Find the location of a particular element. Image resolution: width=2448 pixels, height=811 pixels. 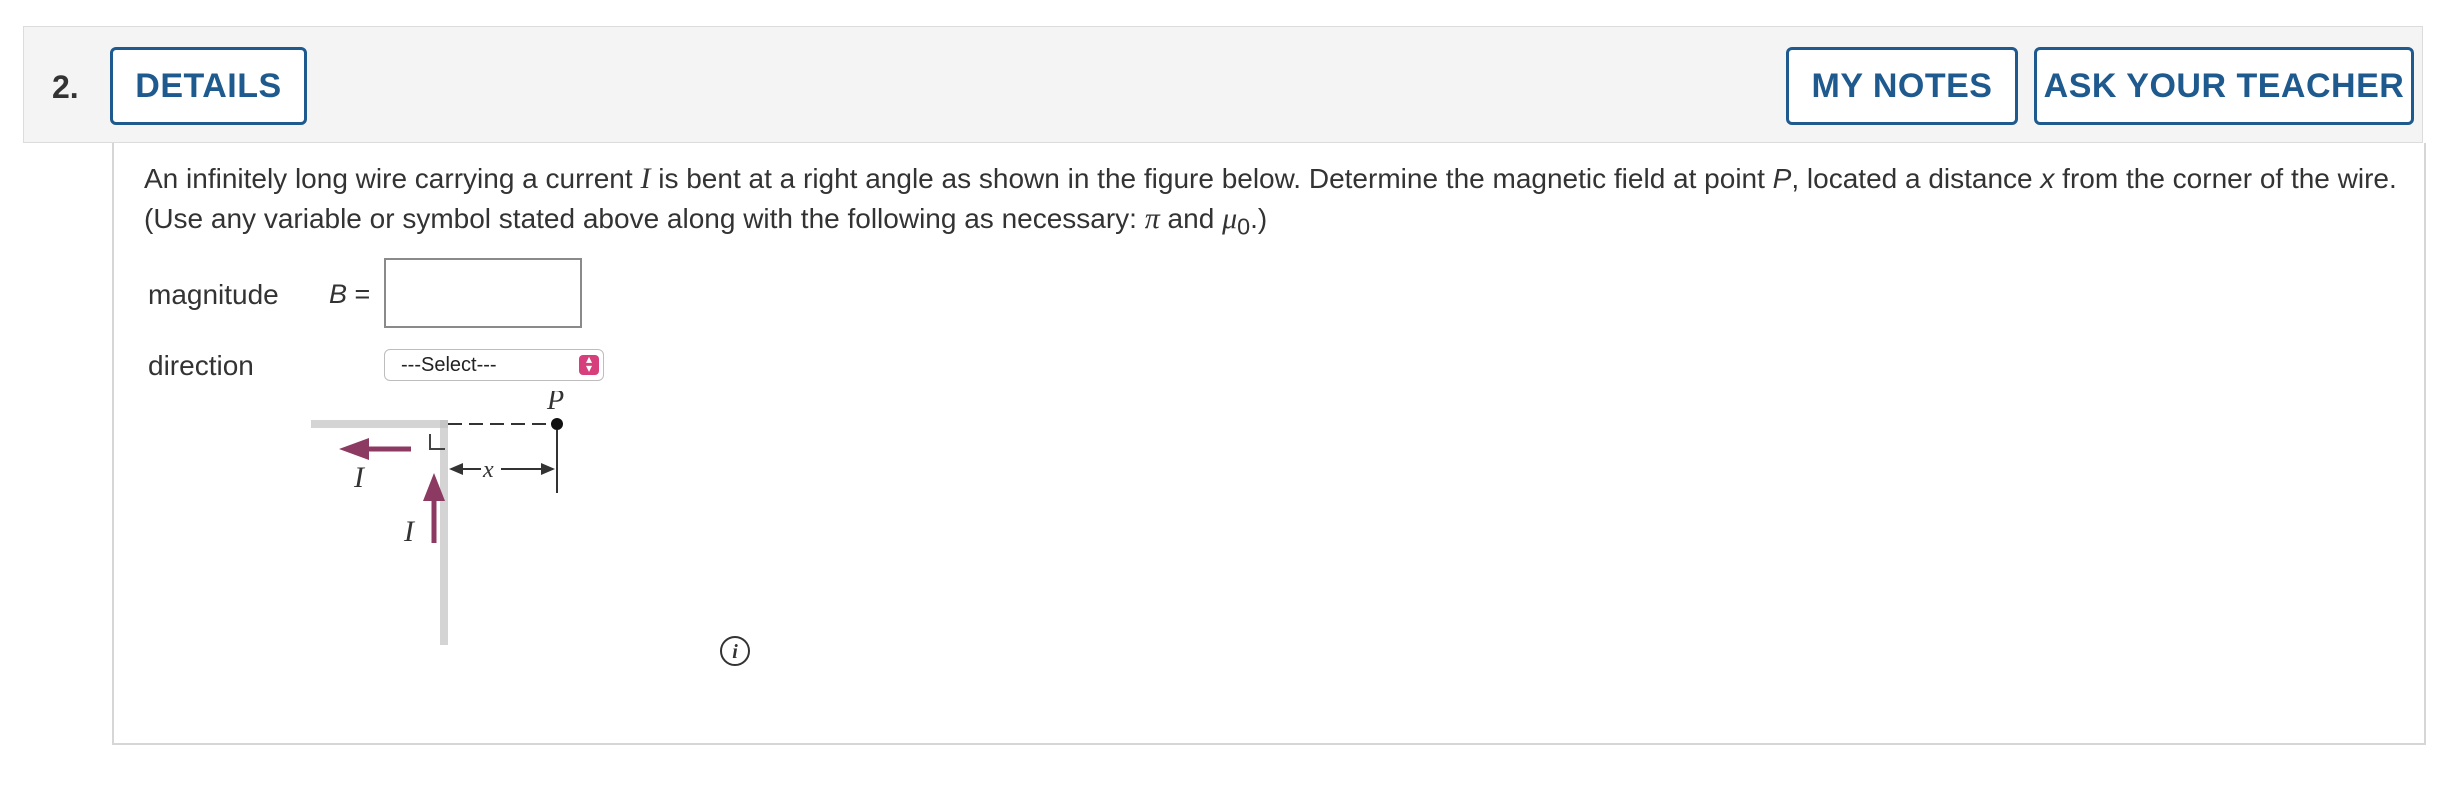

point-p-label: P is located at coordinates (555, 403).